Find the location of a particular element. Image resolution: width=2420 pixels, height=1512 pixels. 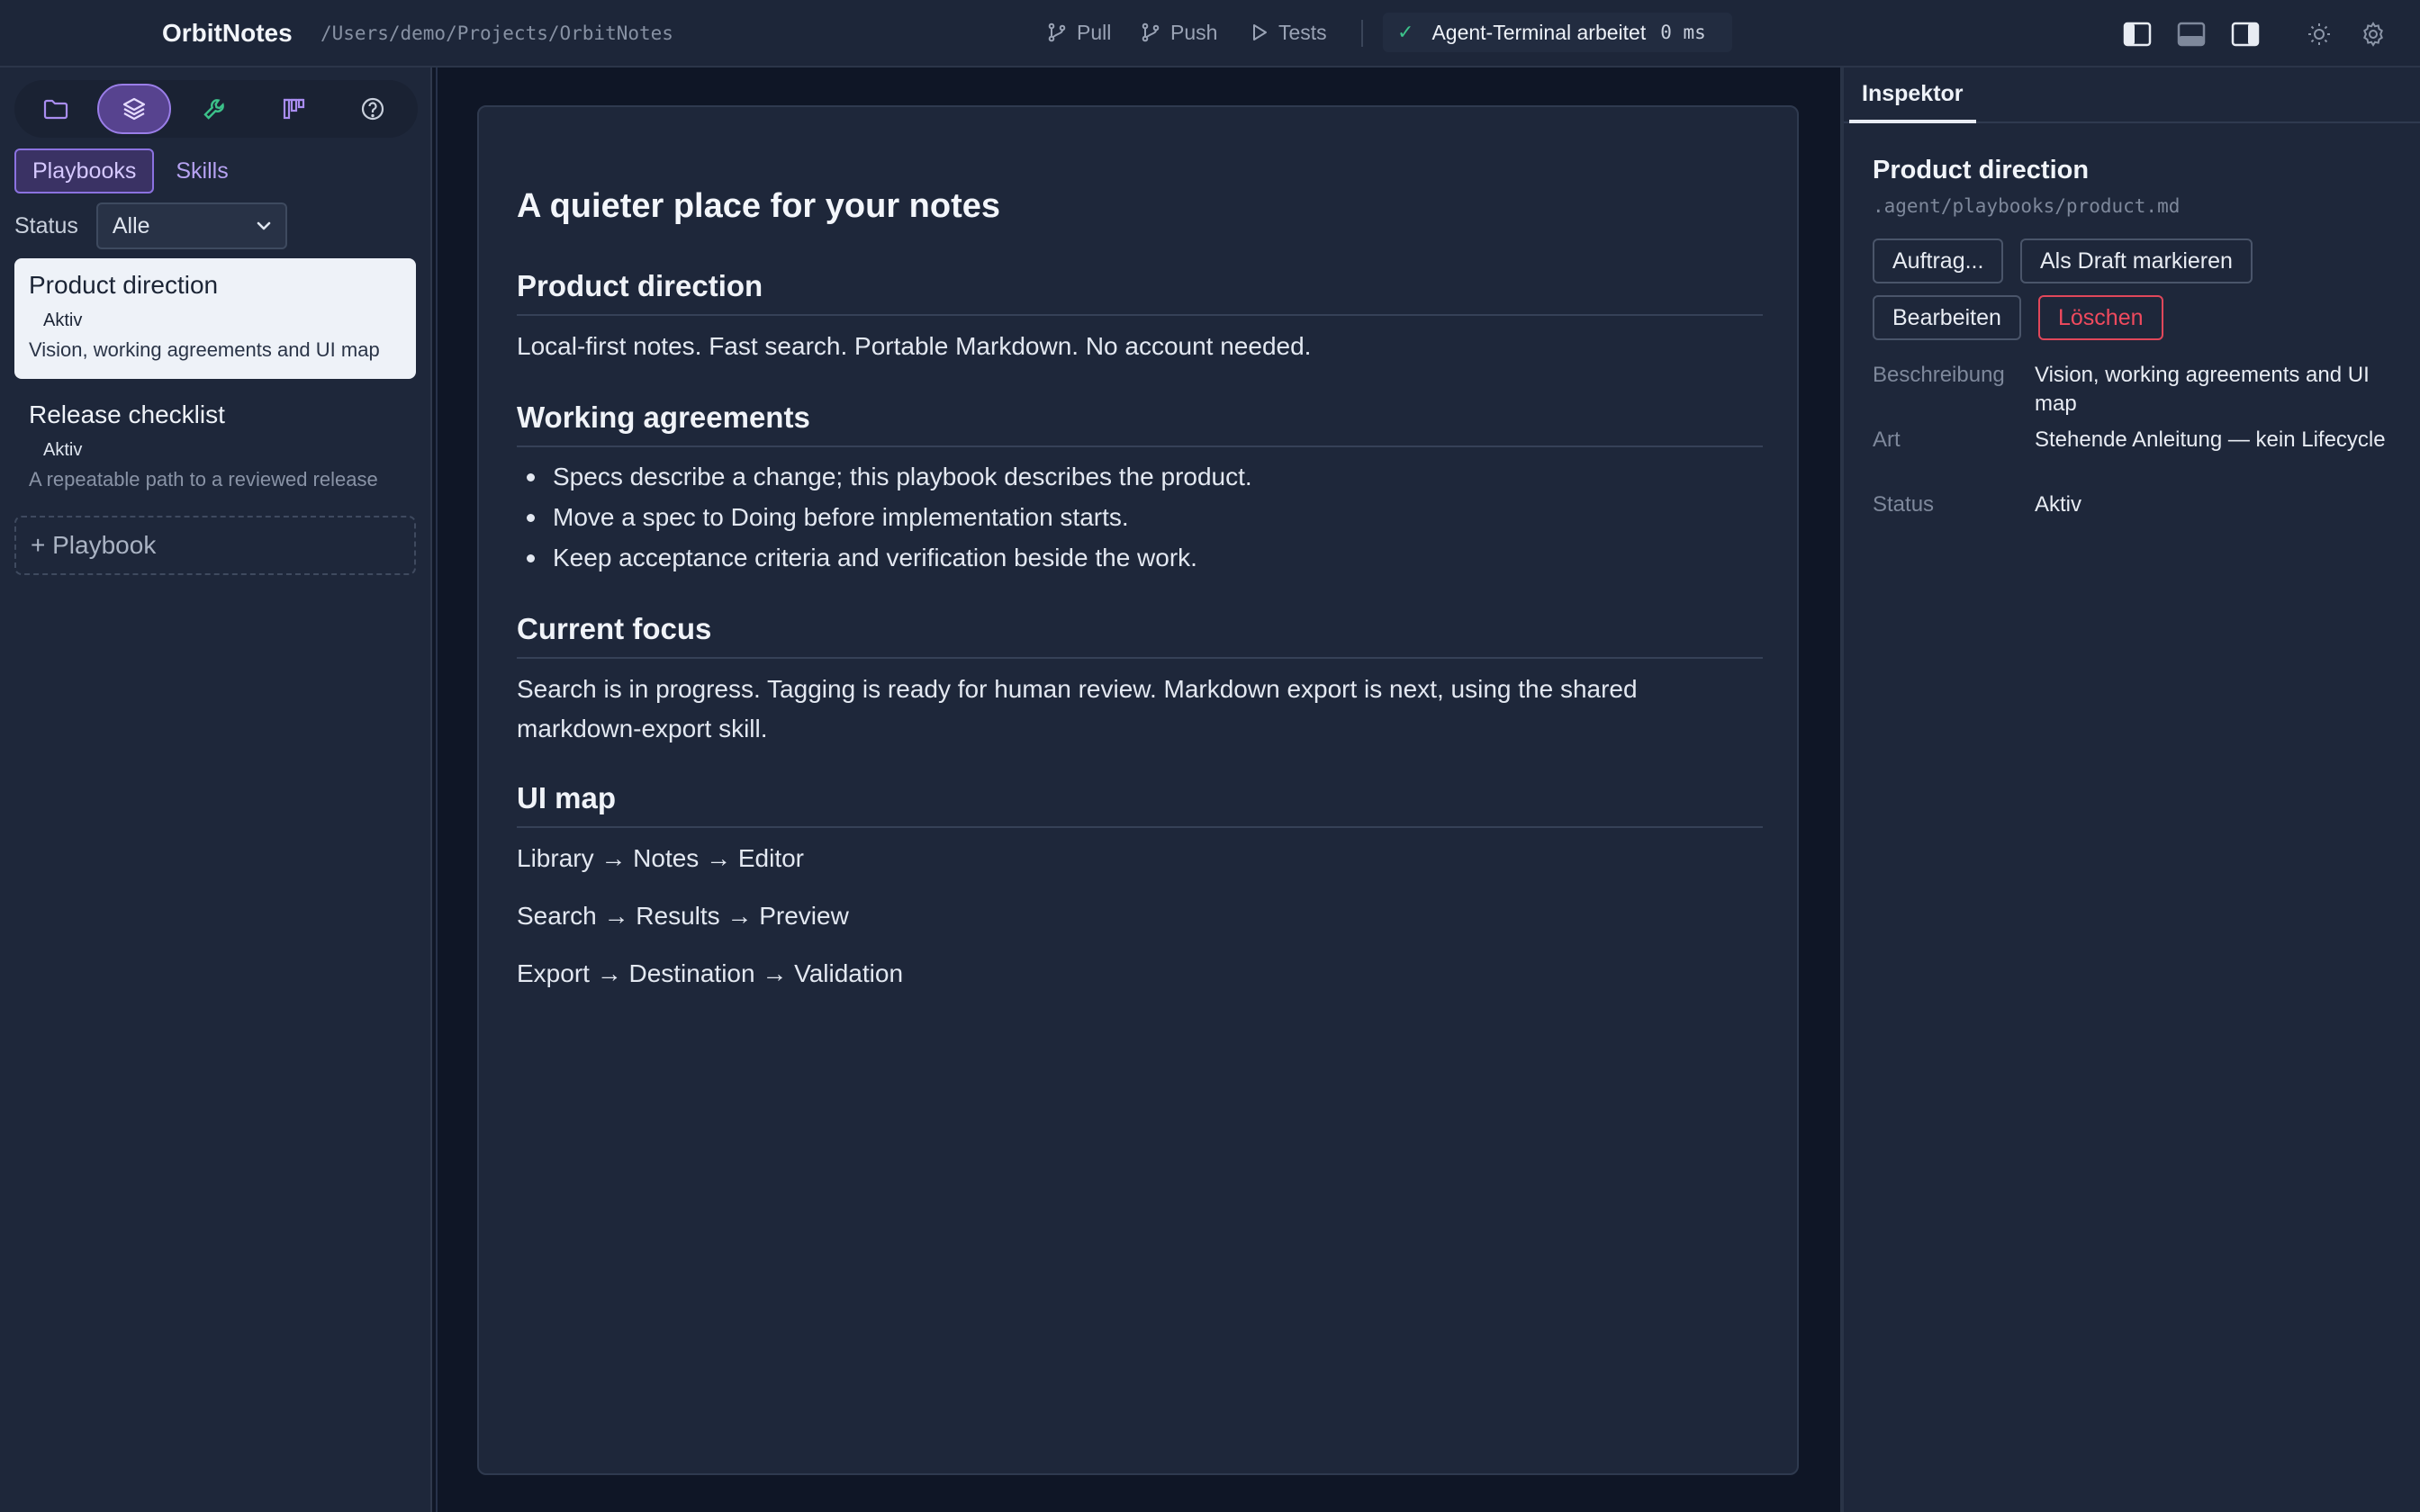

toolbar-divider is located at coordinates (1362, 33).